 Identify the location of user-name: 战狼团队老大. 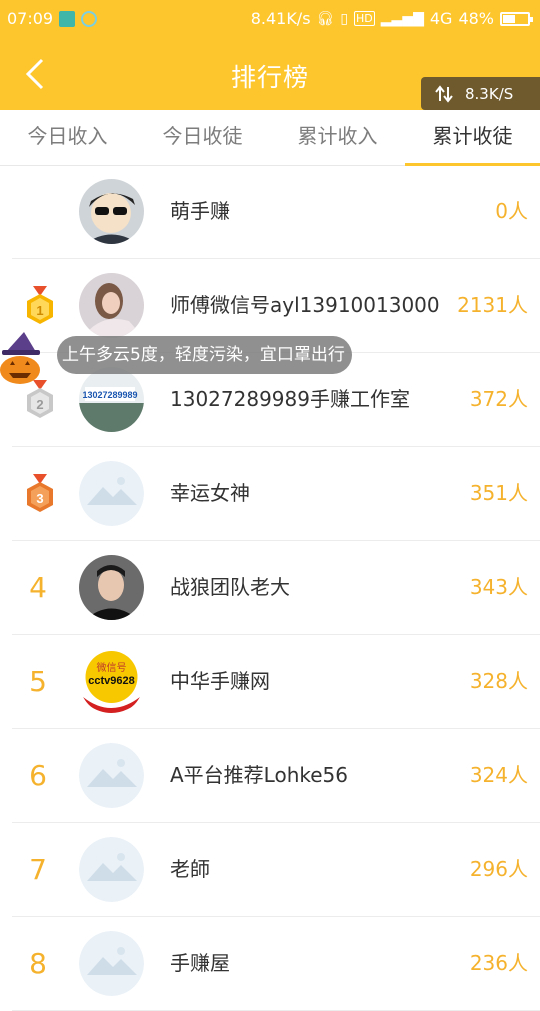
(230, 587).